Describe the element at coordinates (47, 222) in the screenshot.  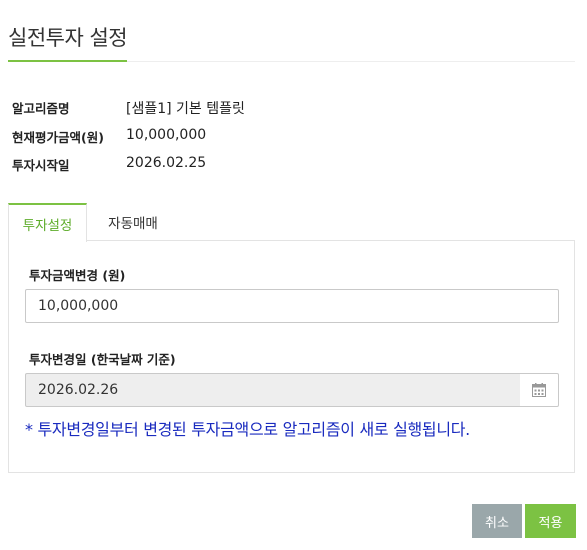
I see `tab-investment-settings: 투자설정` at that location.